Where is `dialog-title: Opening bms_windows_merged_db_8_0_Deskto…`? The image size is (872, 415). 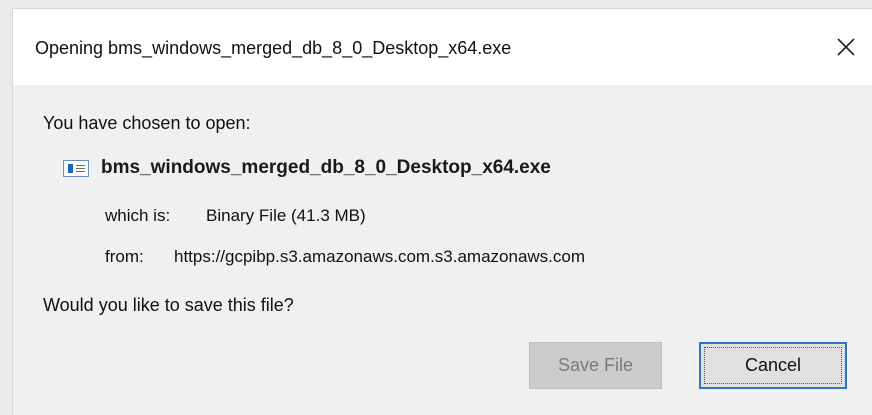
dialog-title: Opening bms_windows_merged_db_8_0_Deskto… is located at coordinates (273, 48).